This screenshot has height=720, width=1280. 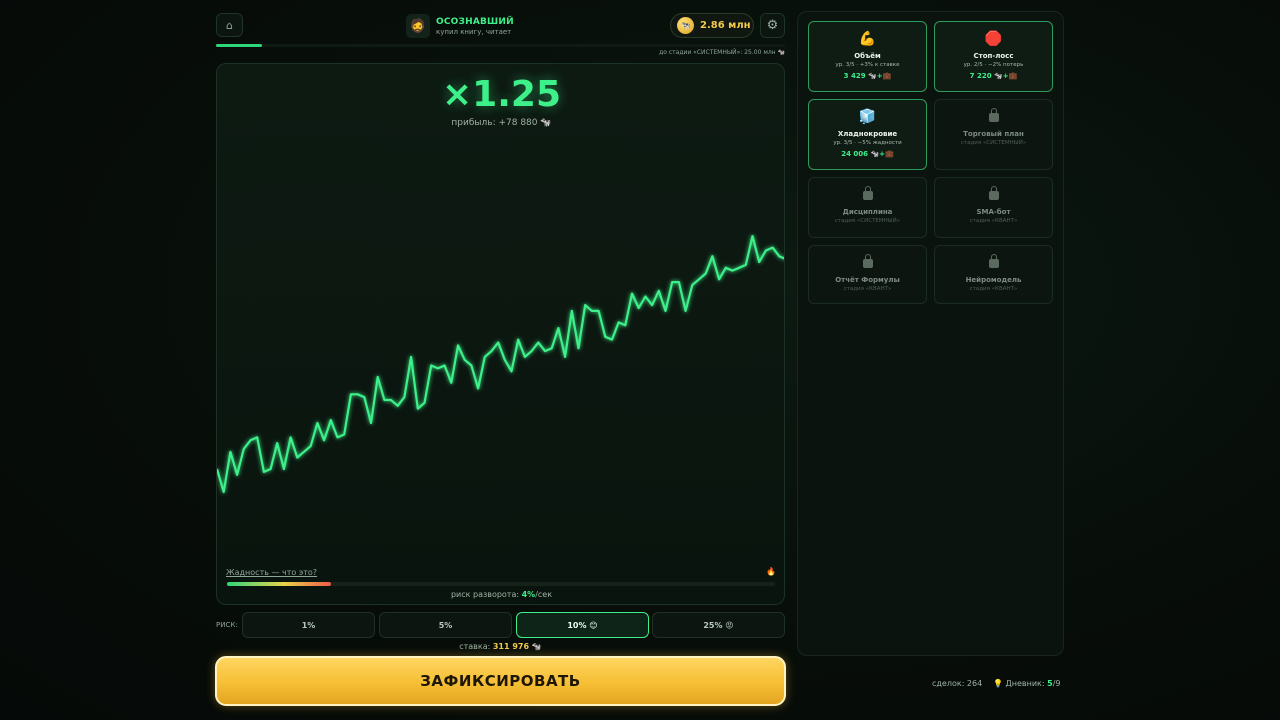 What do you see at coordinates (718, 625) in the screenshot?
I see `risk-option-25: 25% 😡` at bounding box center [718, 625].